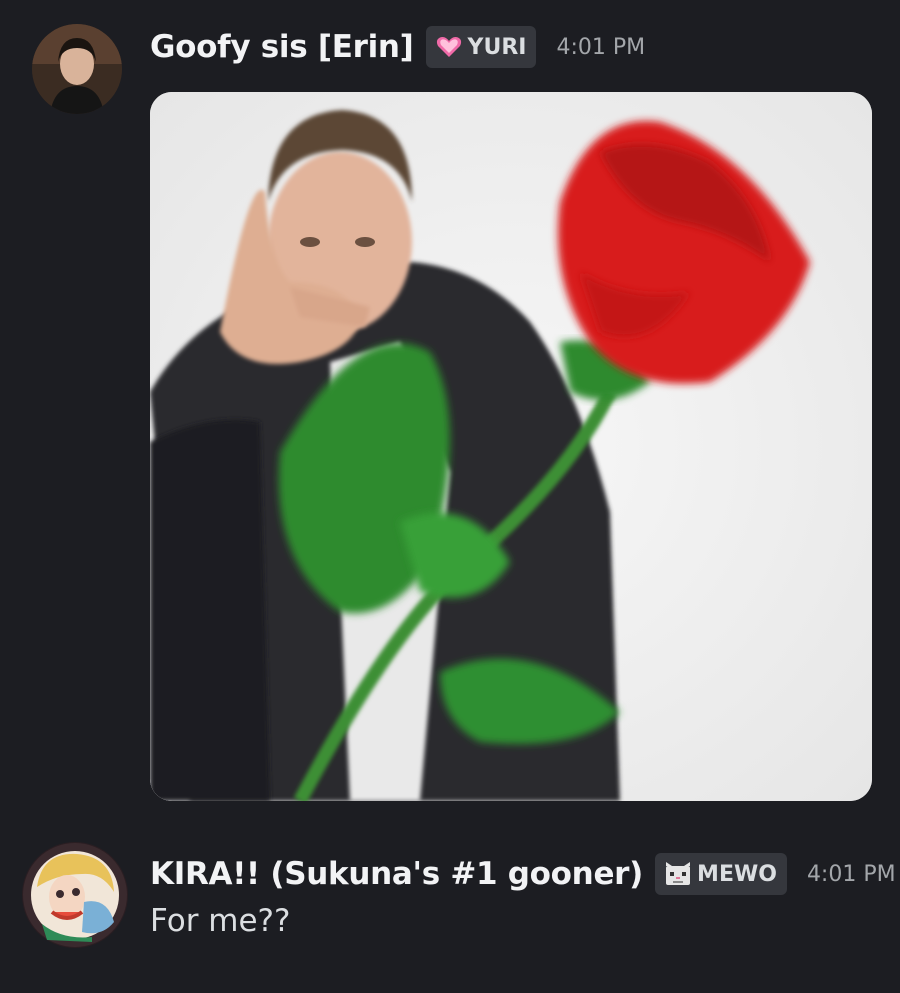  I want to click on message-text: For me??, so click(220, 921).